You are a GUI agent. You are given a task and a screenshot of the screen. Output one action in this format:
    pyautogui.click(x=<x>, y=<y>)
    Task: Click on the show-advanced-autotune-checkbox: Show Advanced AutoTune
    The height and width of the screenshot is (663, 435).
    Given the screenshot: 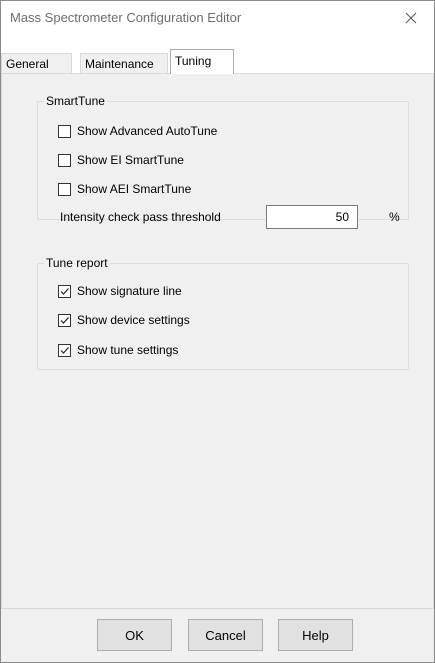 What is the action you would take?
    pyautogui.click(x=137, y=131)
    